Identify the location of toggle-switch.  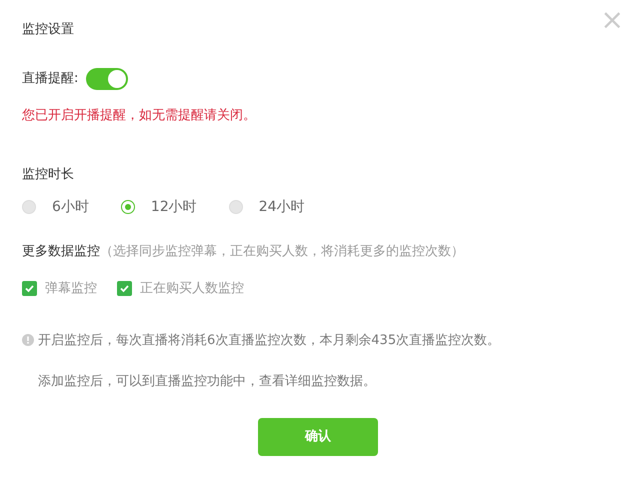
(107, 79).